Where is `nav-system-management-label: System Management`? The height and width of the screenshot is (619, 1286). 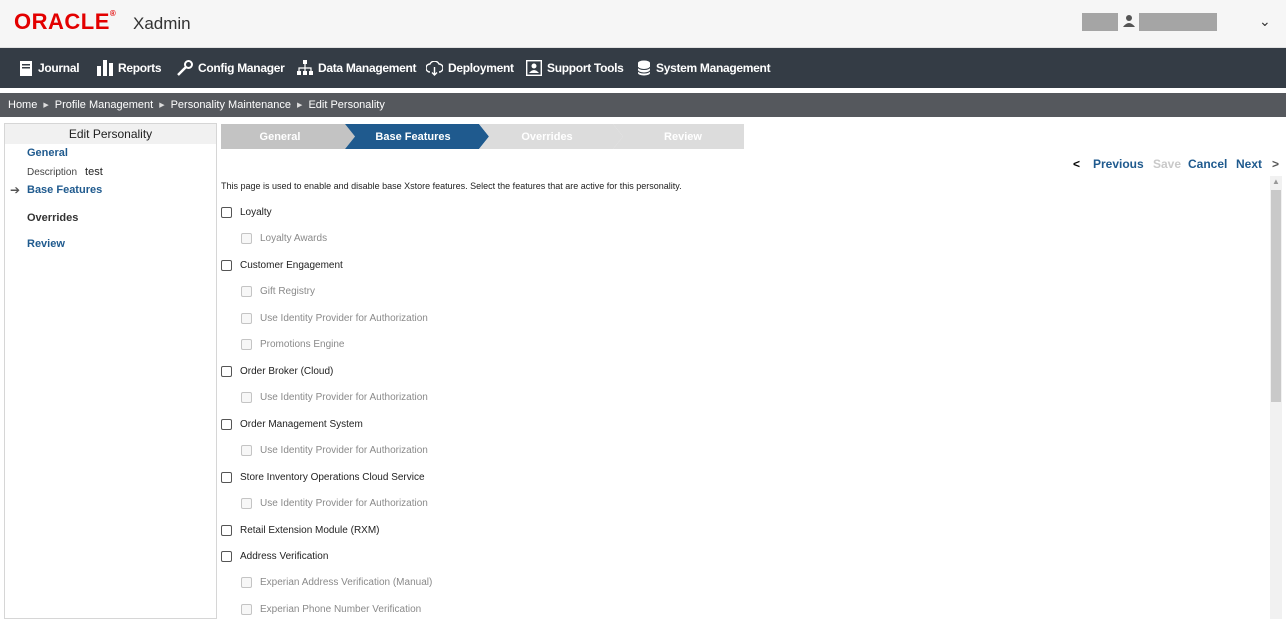
nav-system-management-label: System Management is located at coordinates (713, 68).